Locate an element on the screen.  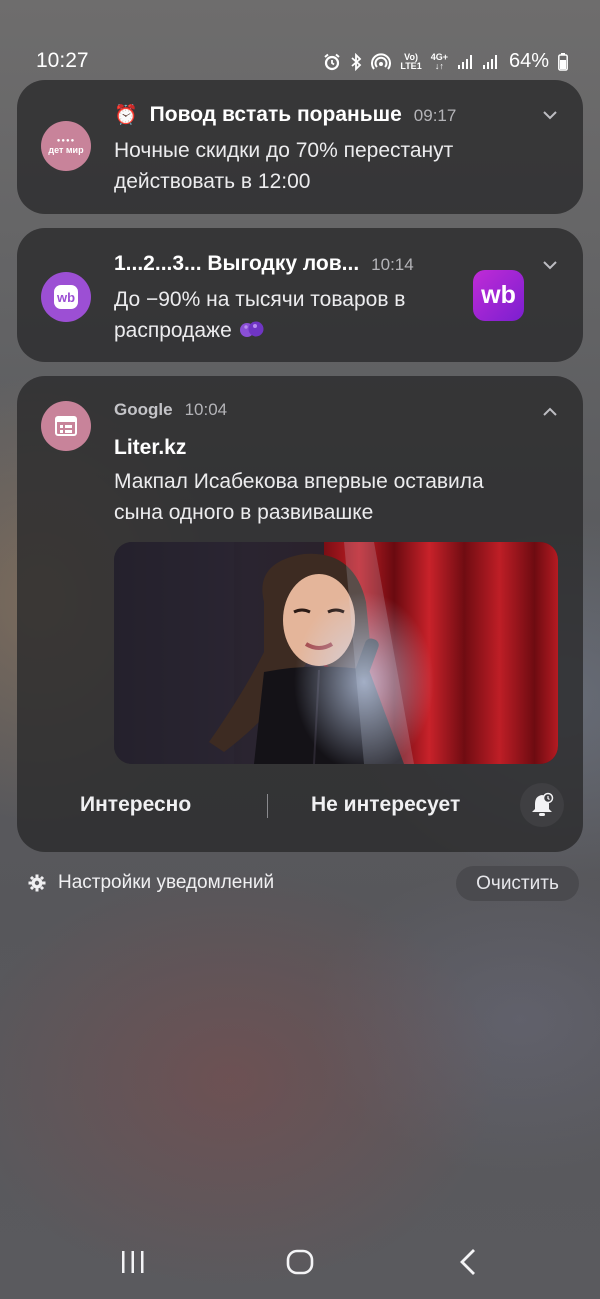
home-icon is located at coordinates (300, 1262).